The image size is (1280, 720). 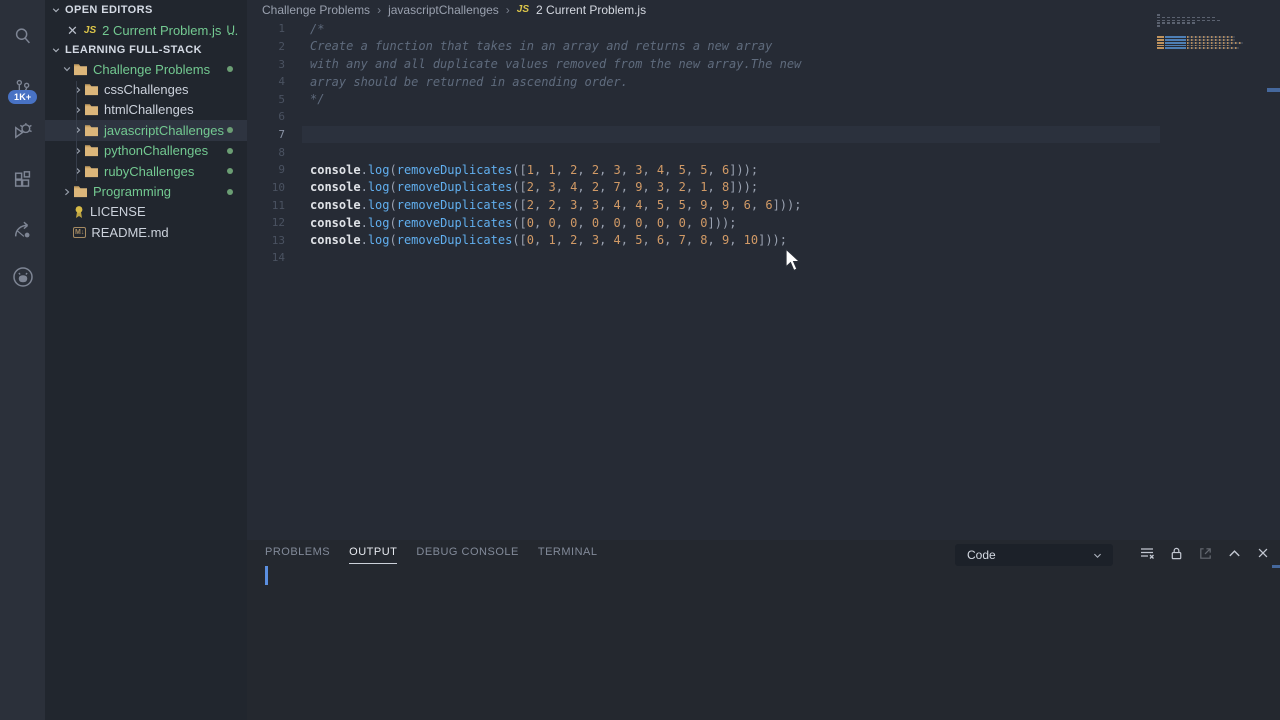 I want to click on open-in-editor-icon, so click(x=1205, y=553).